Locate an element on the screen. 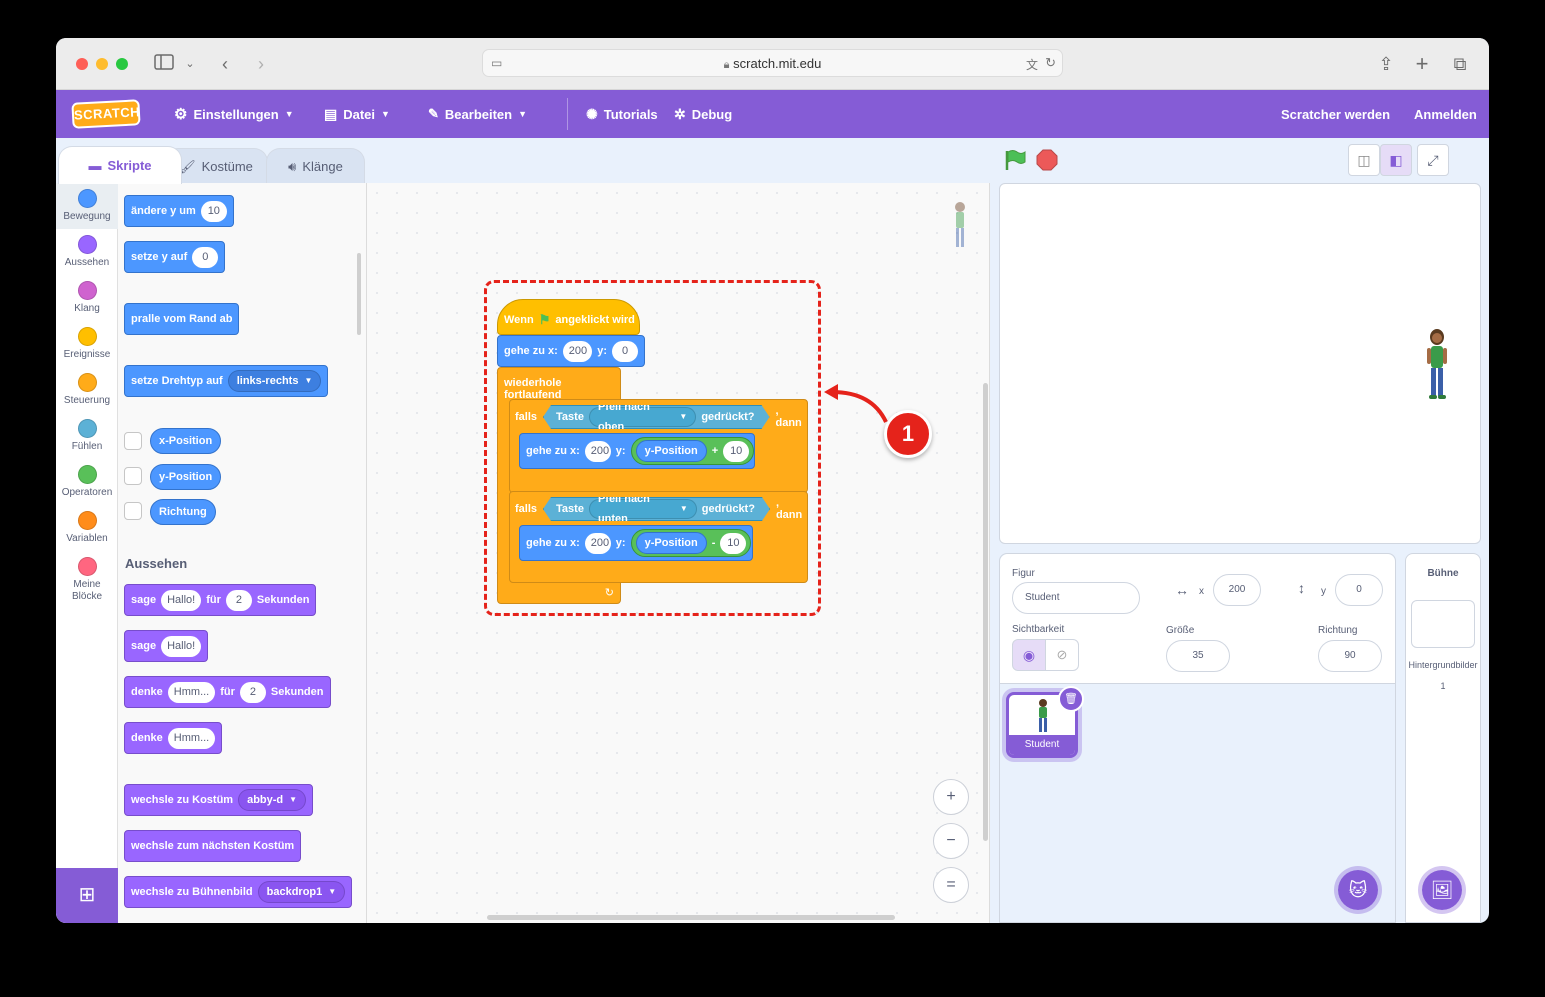 The width and height of the screenshot is (1545, 997). back-icon: ‹ is located at coordinates (225, 64).